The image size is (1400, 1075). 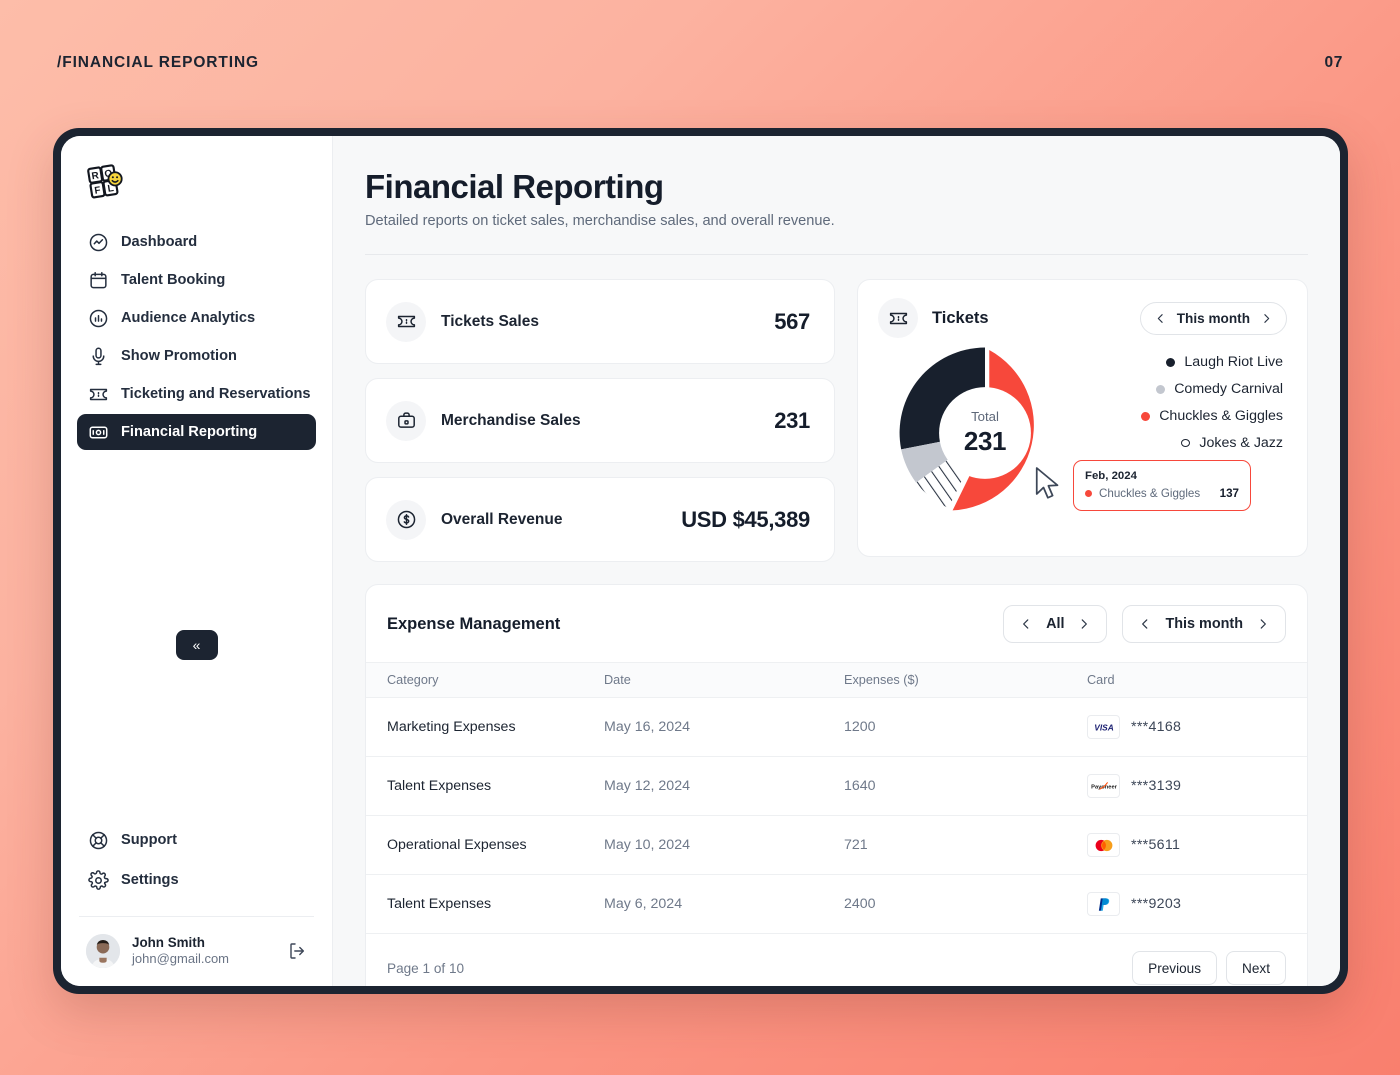 I want to click on user-email: john@gmail.com, so click(x=181, y=959).